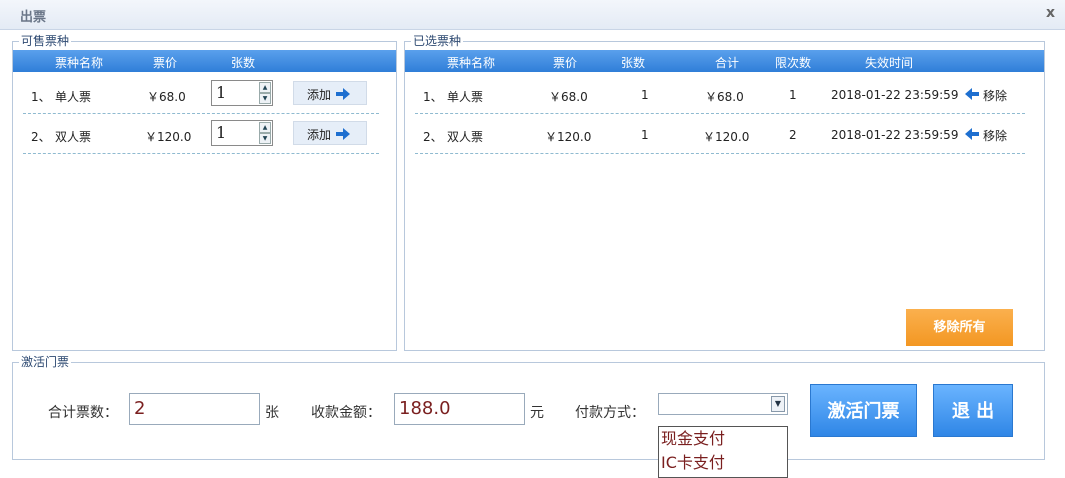 This screenshot has height=478, width=1065. Describe the element at coordinates (863, 410) in the screenshot. I see `activate-ticket-button: 激活门票` at that location.